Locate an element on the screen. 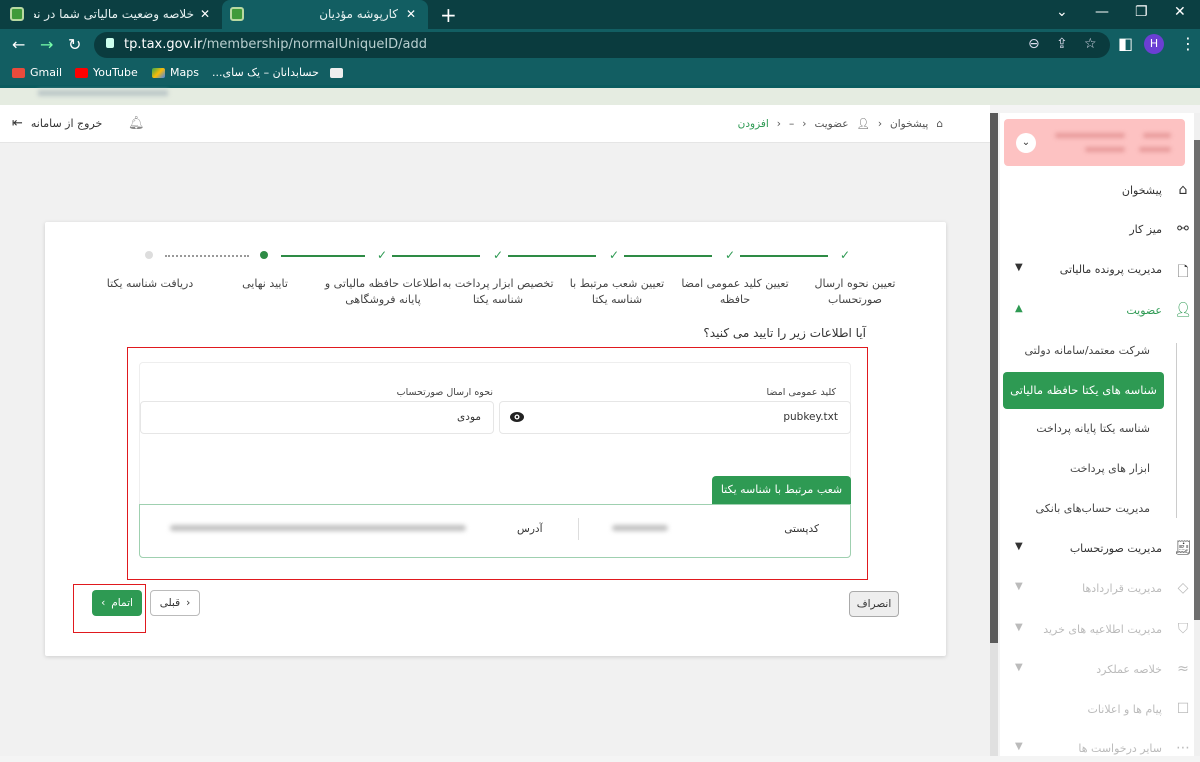 This screenshot has height=762, width=1200. tab-title: کارپوشه مؤدیان is located at coordinates (358, 14).